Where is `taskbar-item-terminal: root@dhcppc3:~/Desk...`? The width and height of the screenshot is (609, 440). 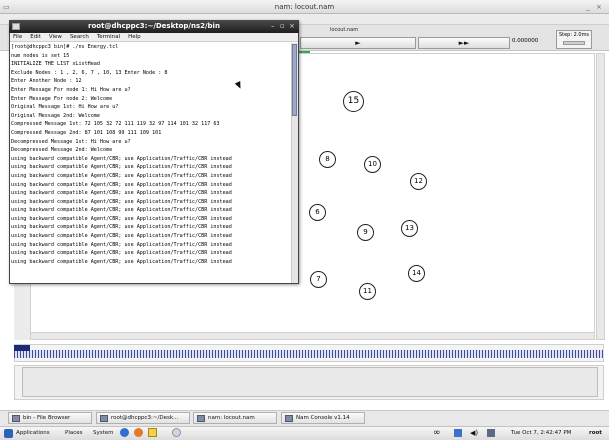
taskbar-item-terminal: root@dhcppc3:~/Desk... is located at coordinates (143, 418).